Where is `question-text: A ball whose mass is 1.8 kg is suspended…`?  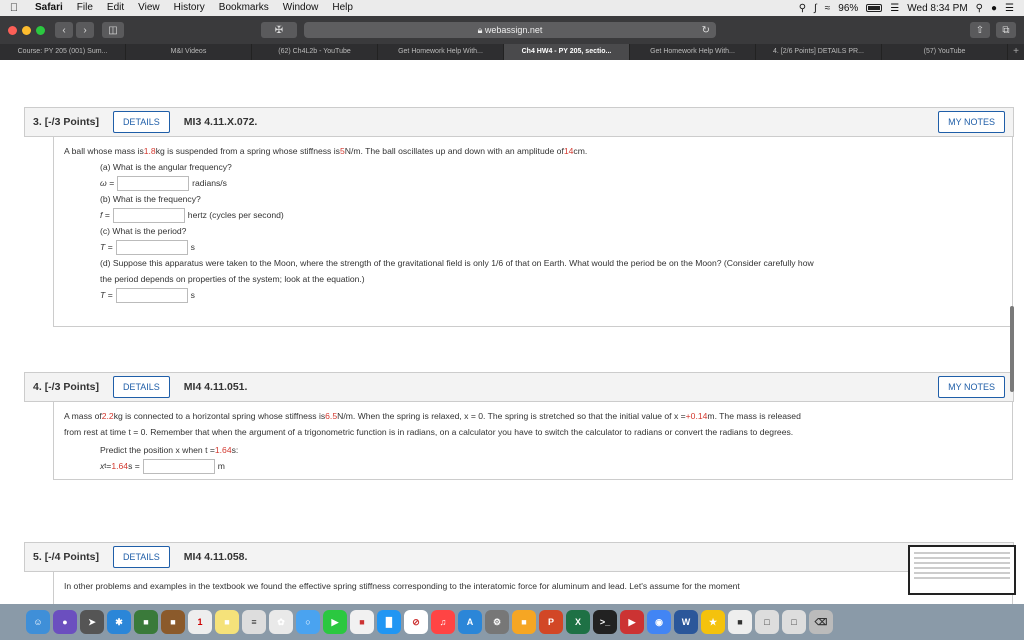 question-text: A ball whose mass is 1.8 kg is suspended… is located at coordinates (326, 150).